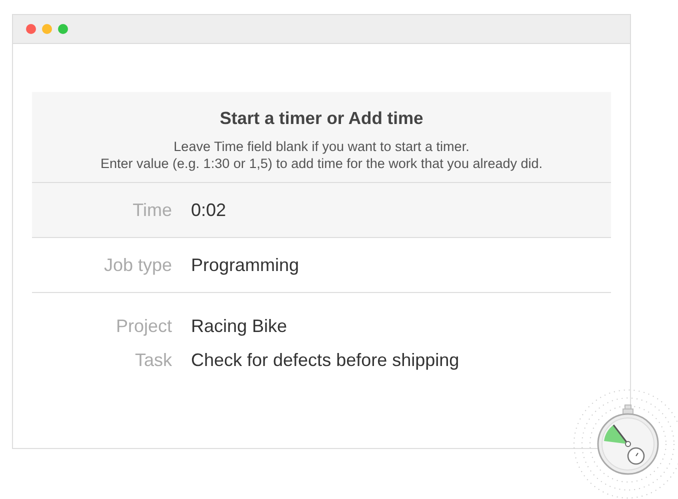 The height and width of the screenshot is (499, 678). I want to click on field-value: 0:02, so click(208, 210).